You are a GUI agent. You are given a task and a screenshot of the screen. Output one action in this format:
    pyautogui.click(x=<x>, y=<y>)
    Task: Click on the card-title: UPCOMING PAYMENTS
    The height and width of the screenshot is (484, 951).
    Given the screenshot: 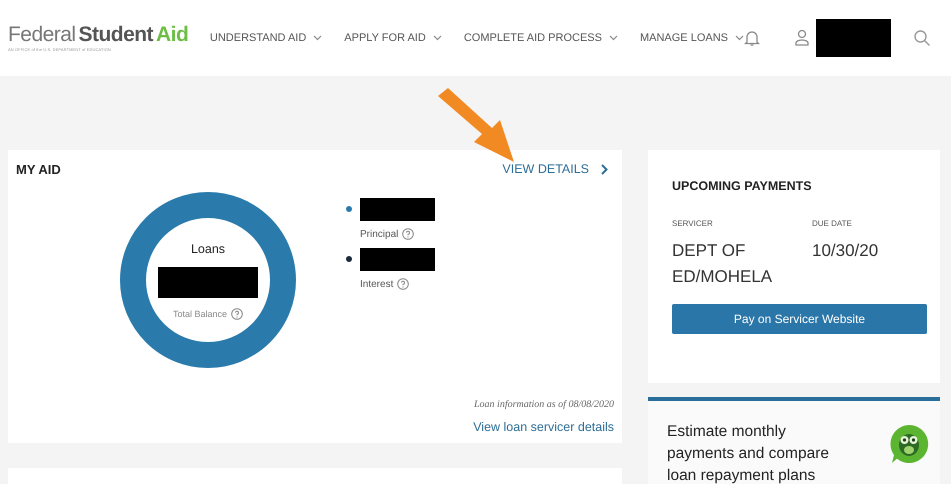 What is the action you would take?
    pyautogui.click(x=742, y=186)
    